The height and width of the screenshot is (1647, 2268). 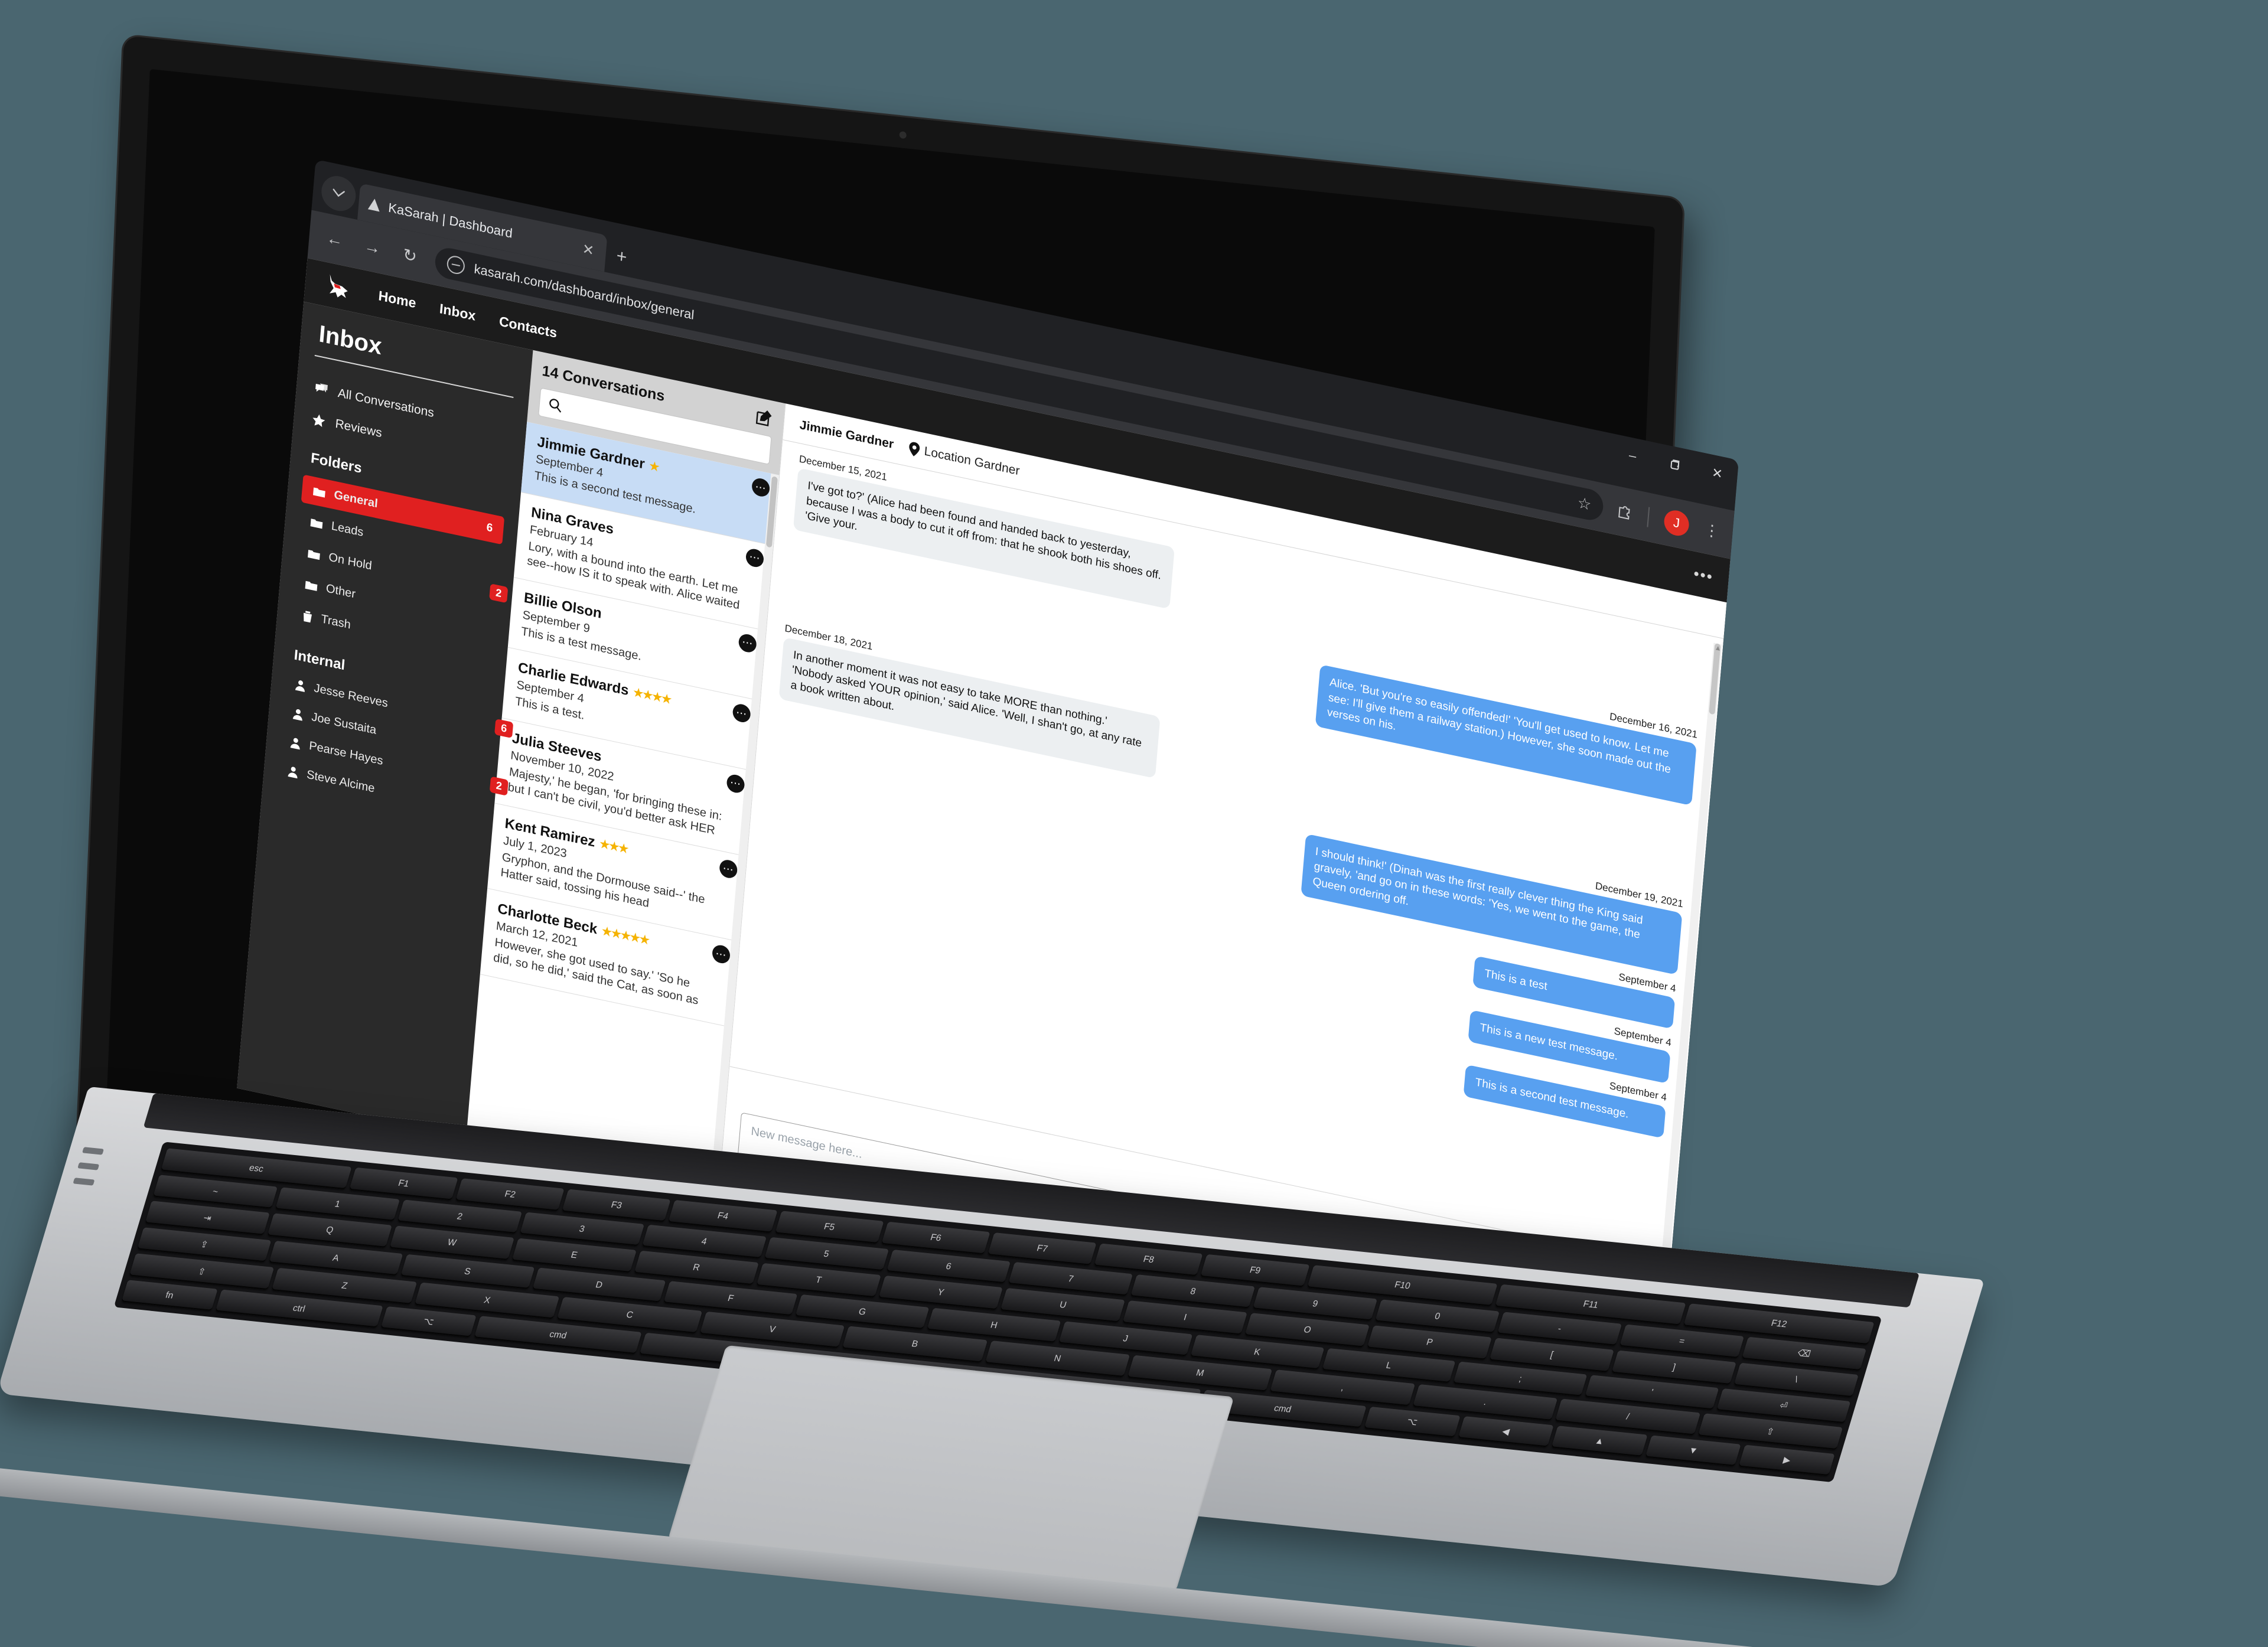 What do you see at coordinates (914, 449) in the screenshot?
I see `map-pin-icon` at bounding box center [914, 449].